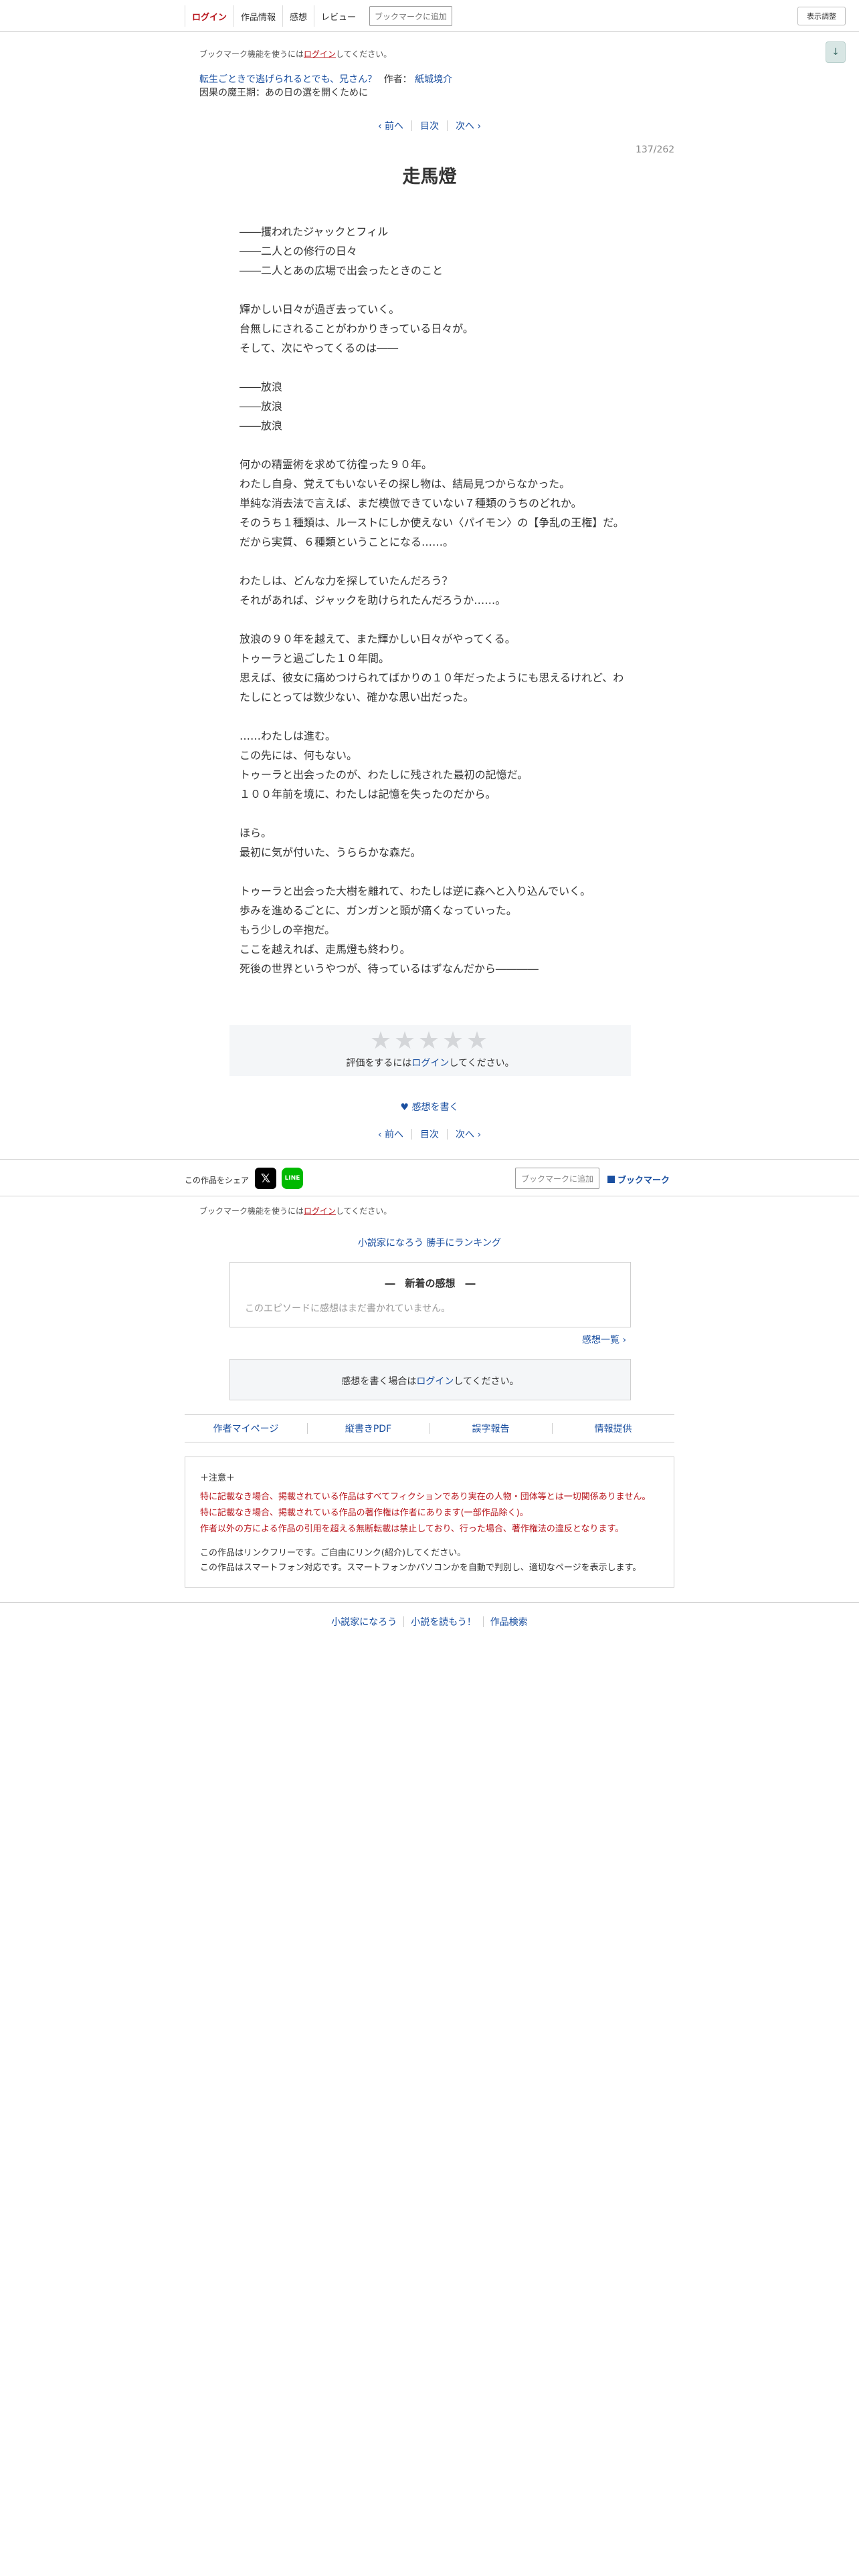  Describe the element at coordinates (288, 80) in the screenshot. I see `series-title-link: 転生ごときで逃げられるとでも、兄さん？` at that location.